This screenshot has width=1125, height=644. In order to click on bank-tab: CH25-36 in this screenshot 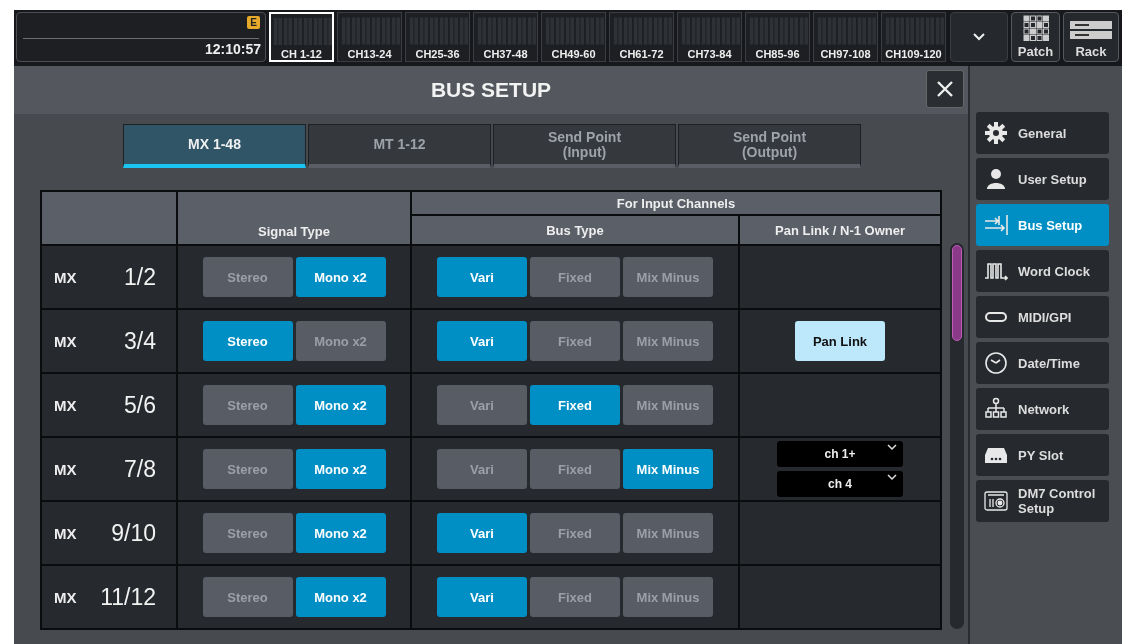, I will do `click(437, 37)`.